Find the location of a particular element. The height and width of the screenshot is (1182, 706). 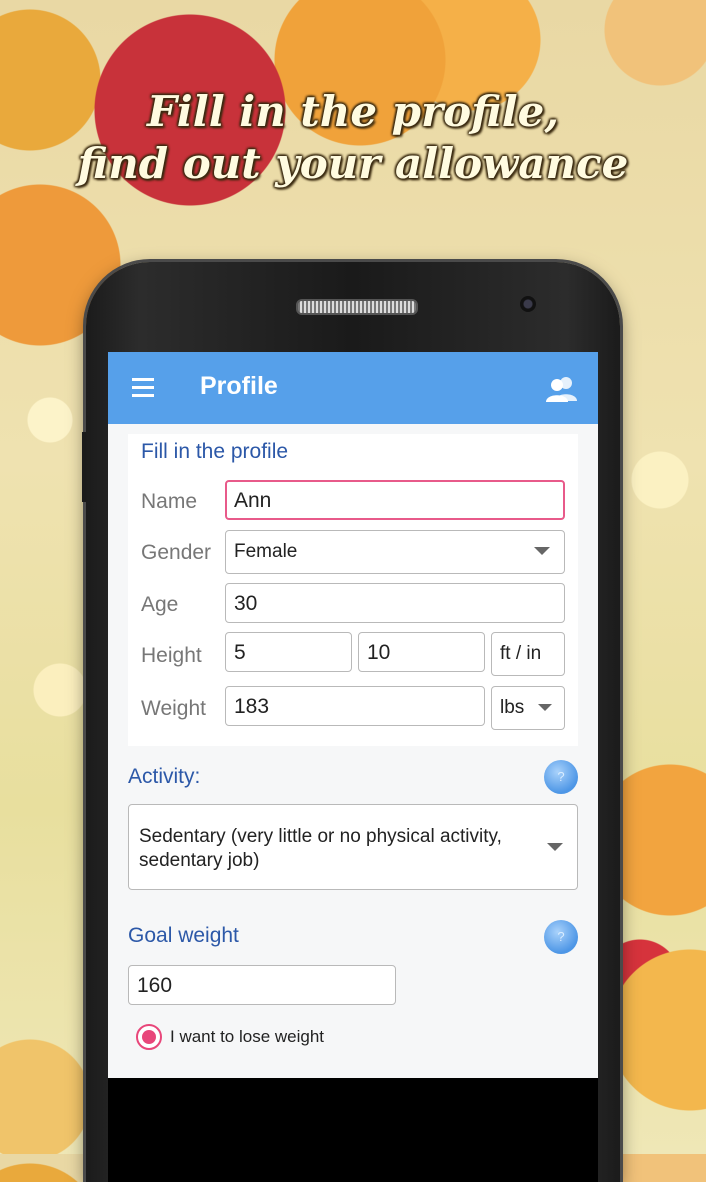

app-bar: Profile is located at coordinates (353, 388).